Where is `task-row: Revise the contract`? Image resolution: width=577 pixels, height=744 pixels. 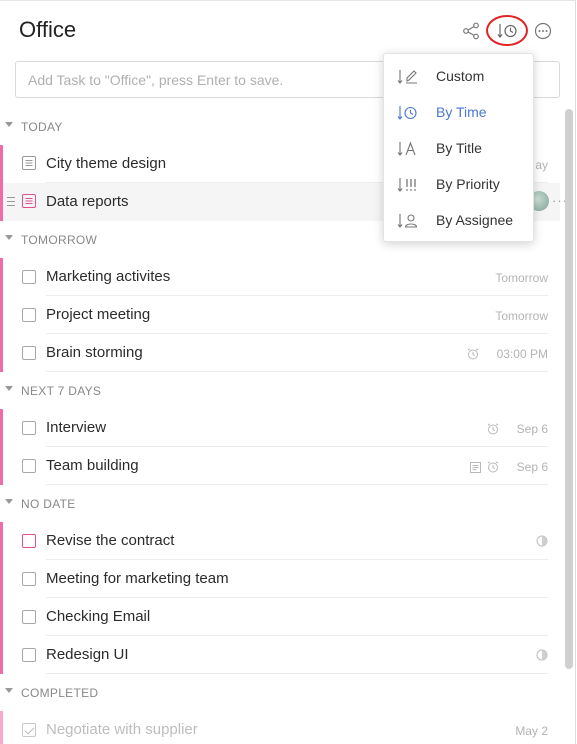
task-row: Revise the contract is located at coordinates (280, 541).